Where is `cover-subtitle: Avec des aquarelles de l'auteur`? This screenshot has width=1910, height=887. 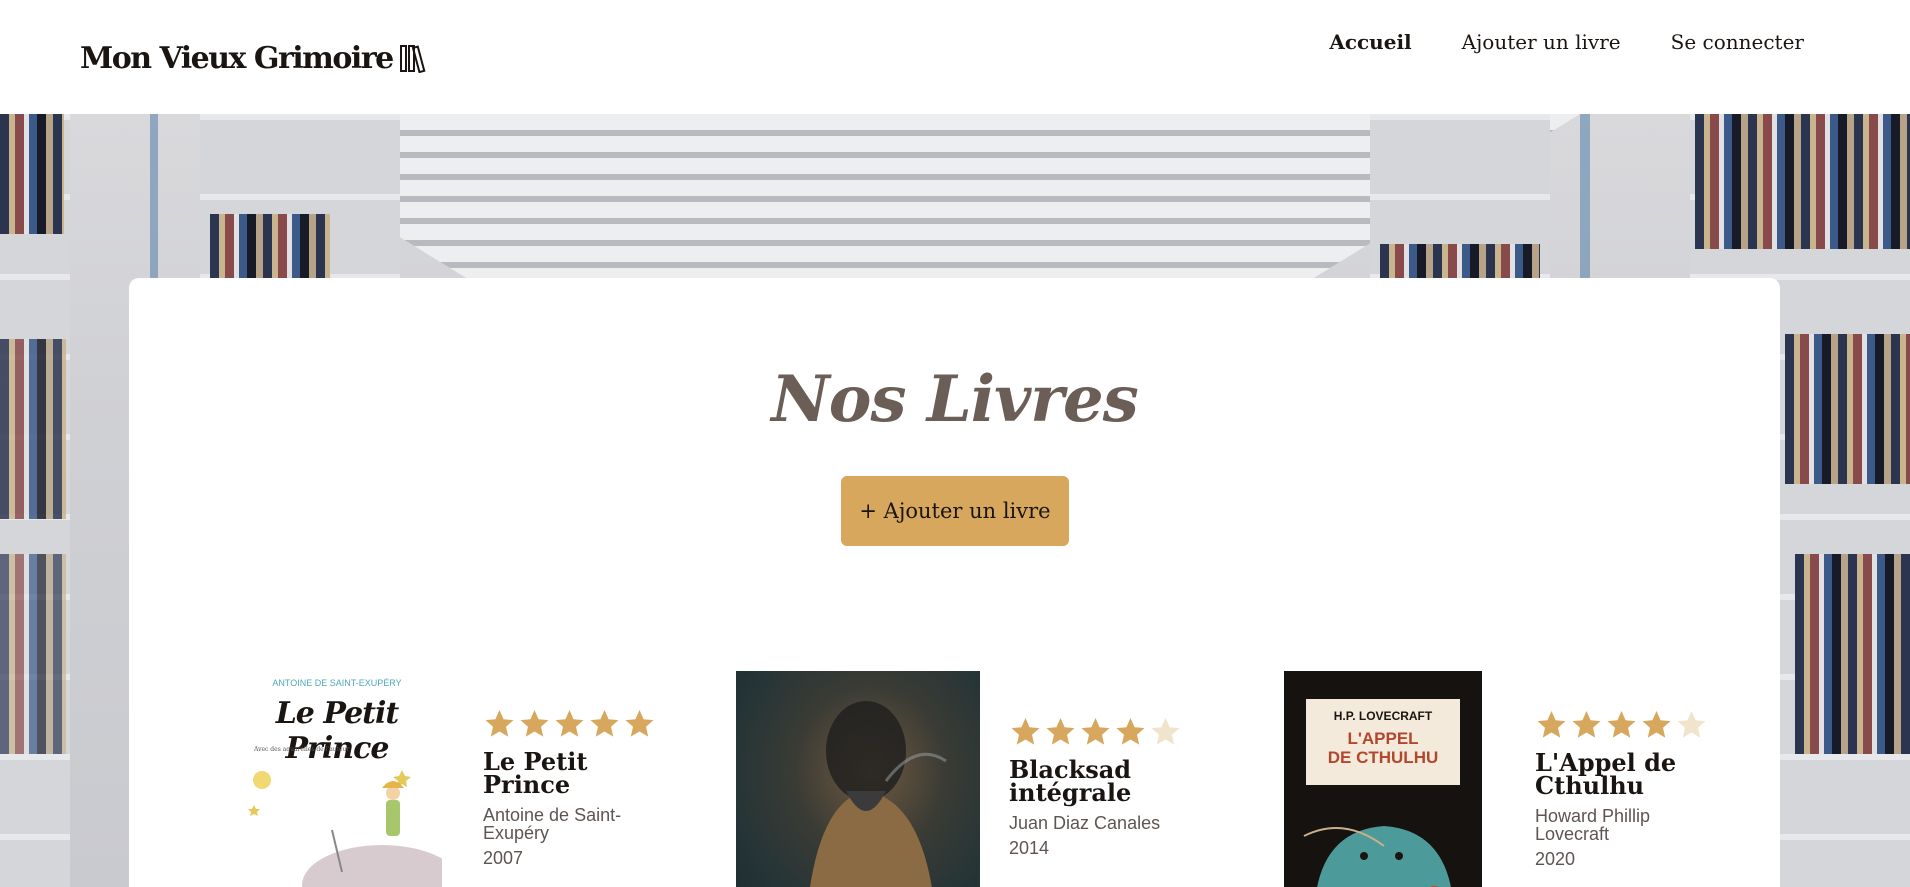 cover-subtitle: Avec des aquarelles de l'auteur is located at coordinates (302, 749).